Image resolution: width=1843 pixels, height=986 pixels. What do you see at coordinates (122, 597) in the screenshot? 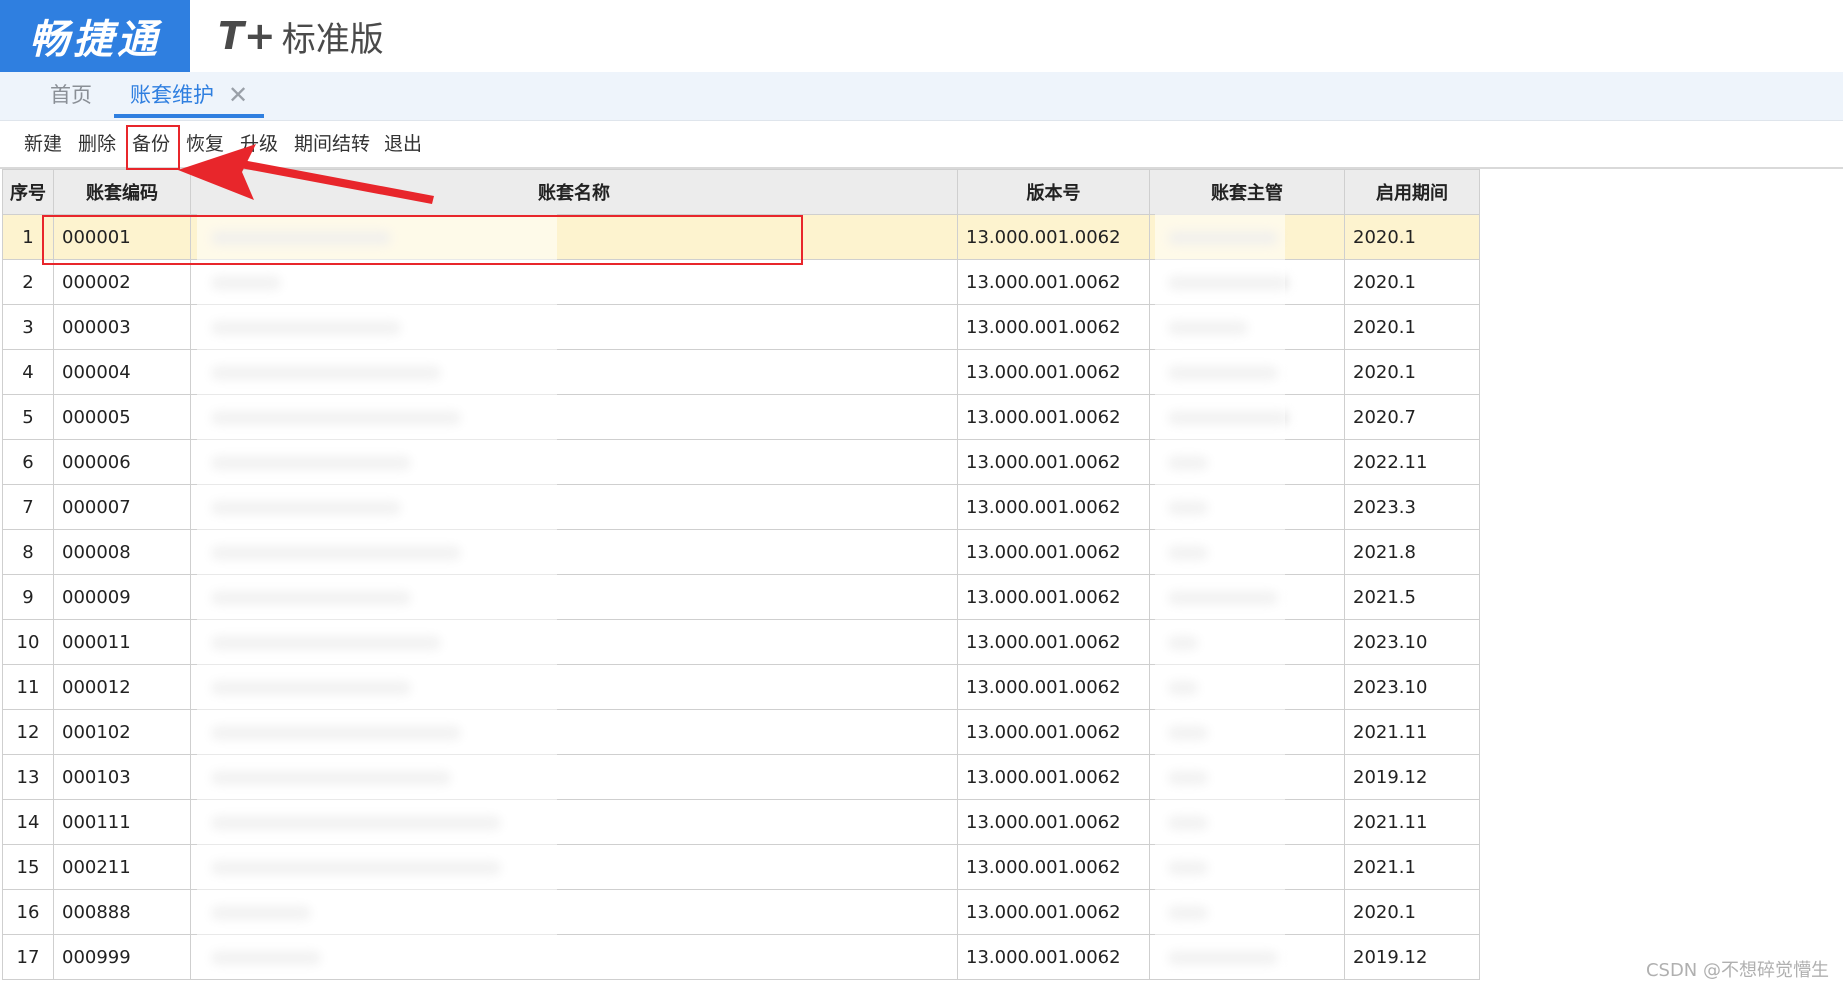
I see `cell-code: 000009` at bounding box center [122, 597].